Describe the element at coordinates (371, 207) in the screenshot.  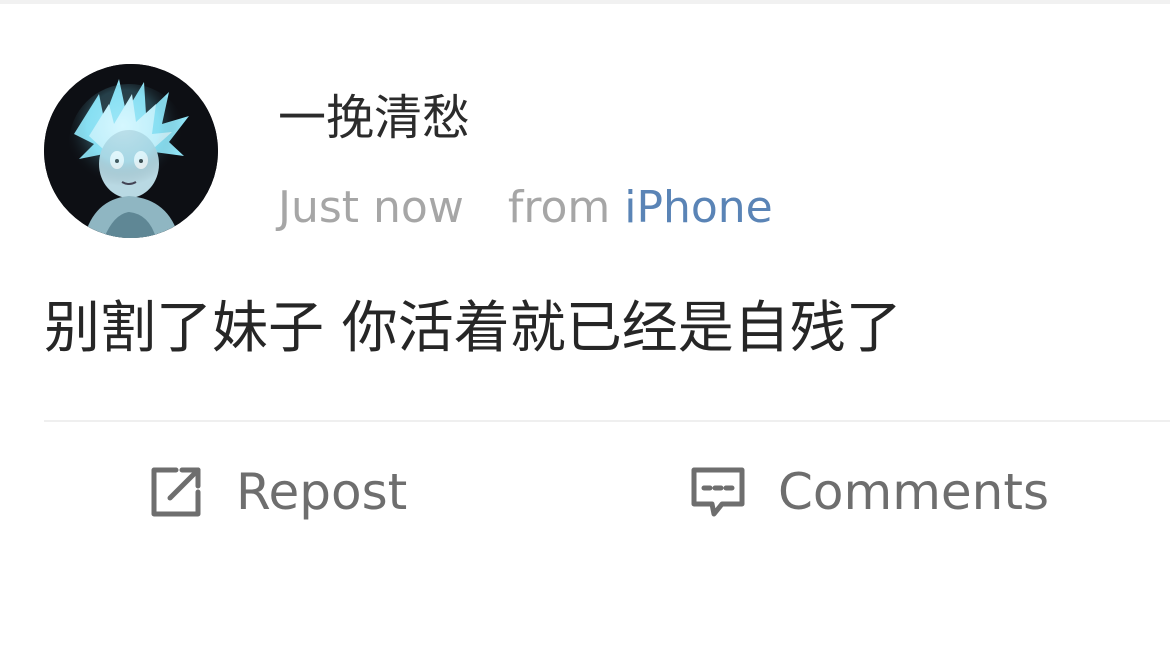
I see `post-time: Just now` at that location.